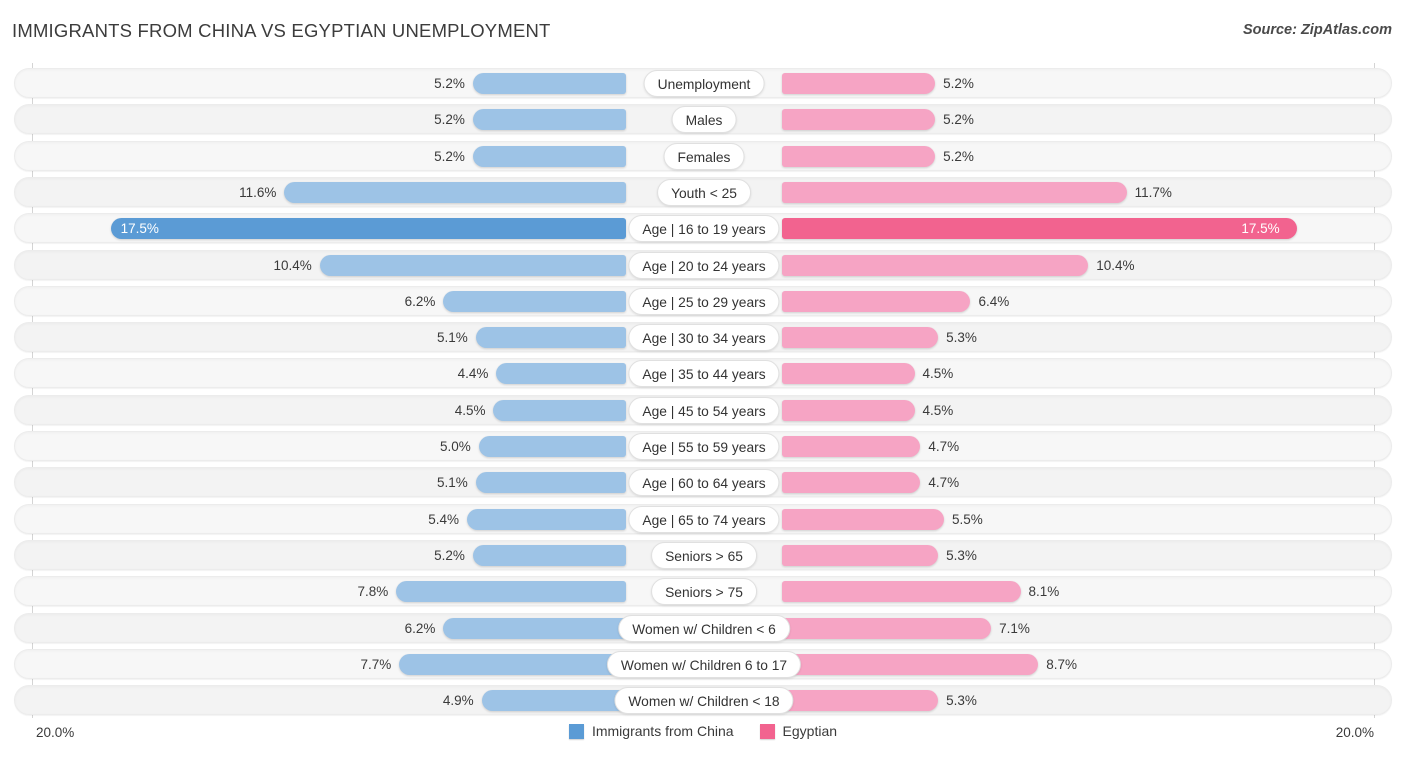 This screenshot has width=1406, height=757. I want to click on value-label-right: 8.1%, so click(1044, 592).